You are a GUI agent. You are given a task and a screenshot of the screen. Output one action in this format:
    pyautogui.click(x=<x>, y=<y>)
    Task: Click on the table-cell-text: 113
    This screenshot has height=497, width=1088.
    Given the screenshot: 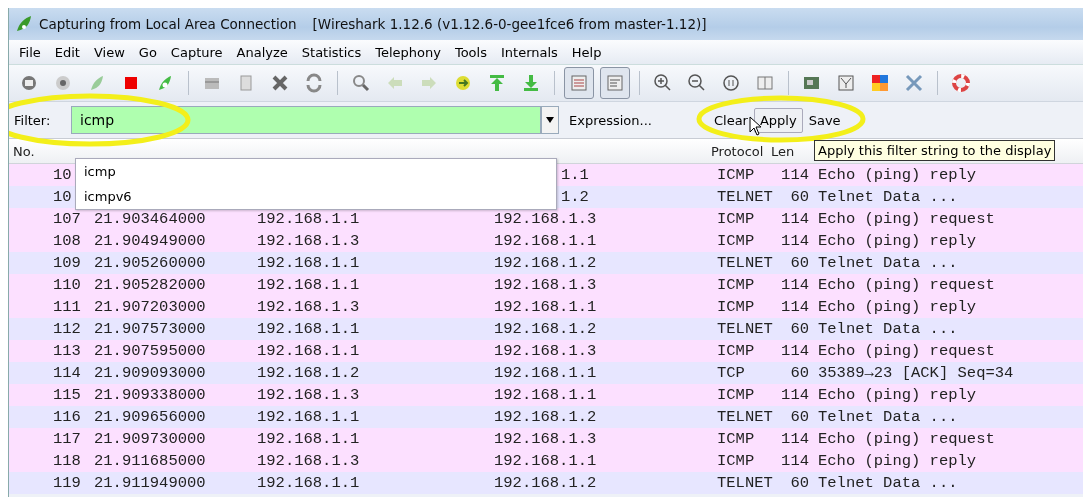 What is the action you would take?
    pyautogui.click(x=67, y=351)
    